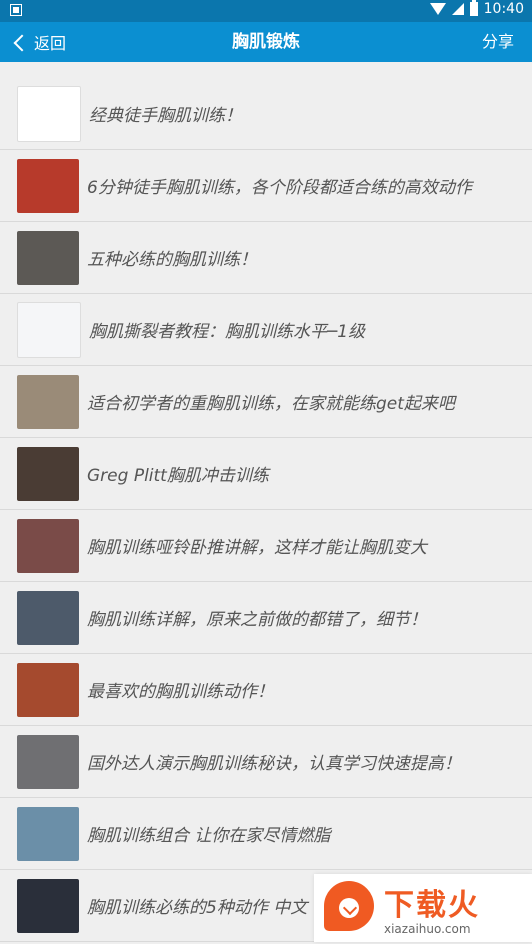 The height and width of the screenshot is (944, 532). What do you see at coordinates (349, 908) in the screenshot?
I see `flame-logo-icon` at bounding box center [349, 908].